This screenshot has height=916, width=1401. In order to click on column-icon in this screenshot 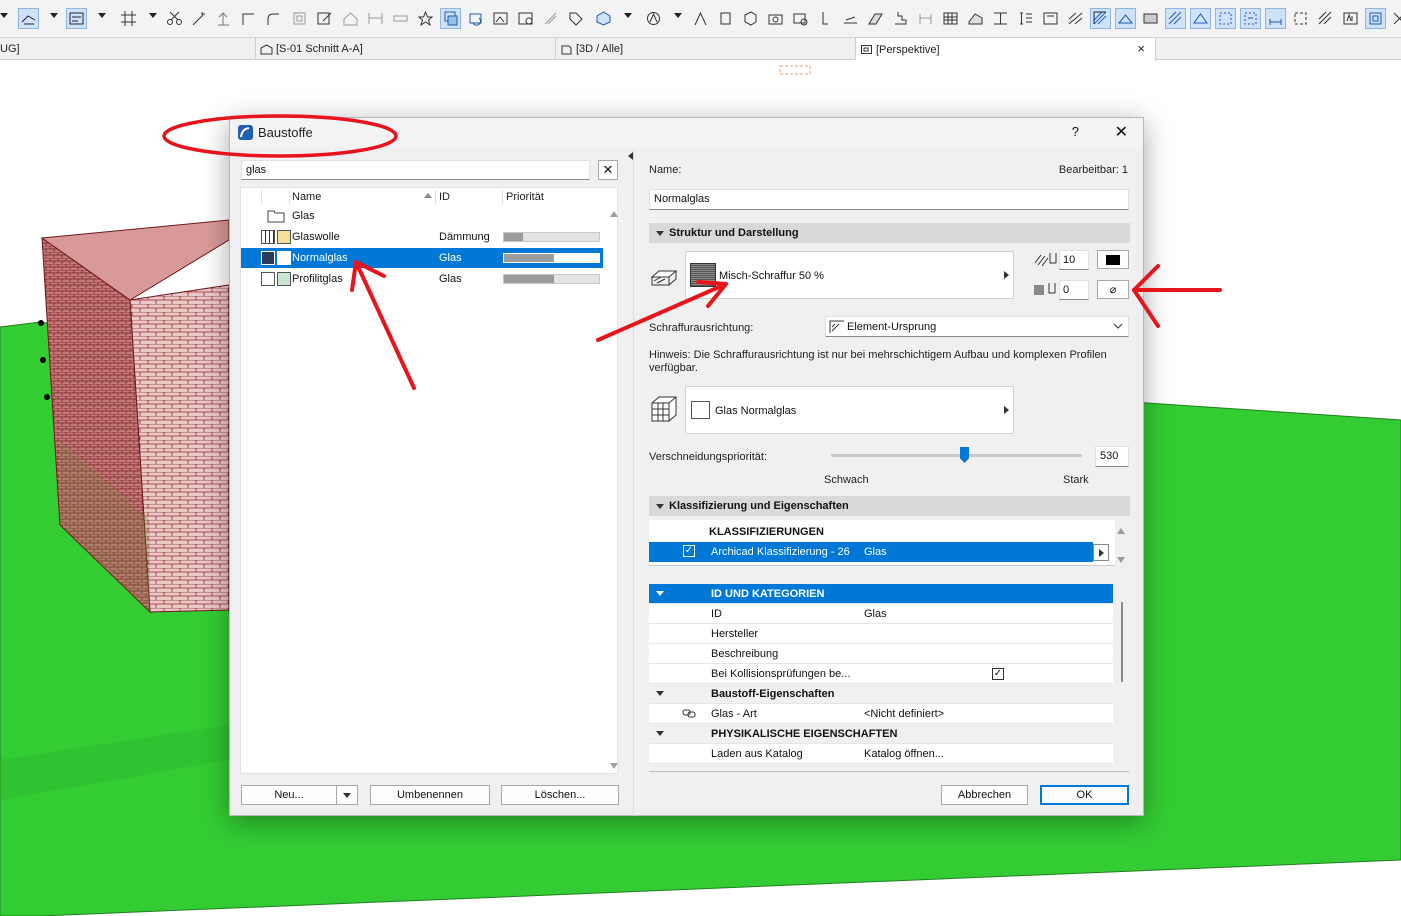, I will do `click(825, 18)`.